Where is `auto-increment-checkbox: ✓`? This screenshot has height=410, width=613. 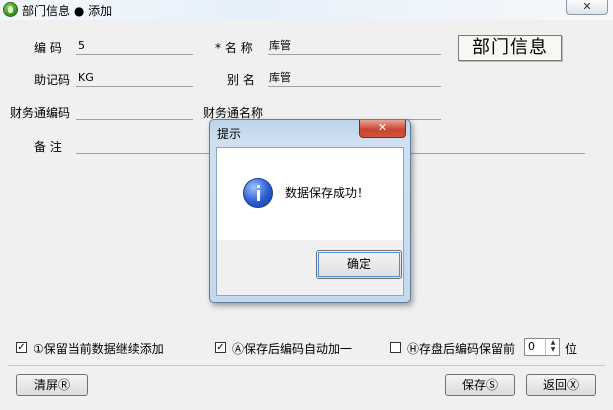 auto-increment-checkbox: ✓ is located at coordinates (220, 347).